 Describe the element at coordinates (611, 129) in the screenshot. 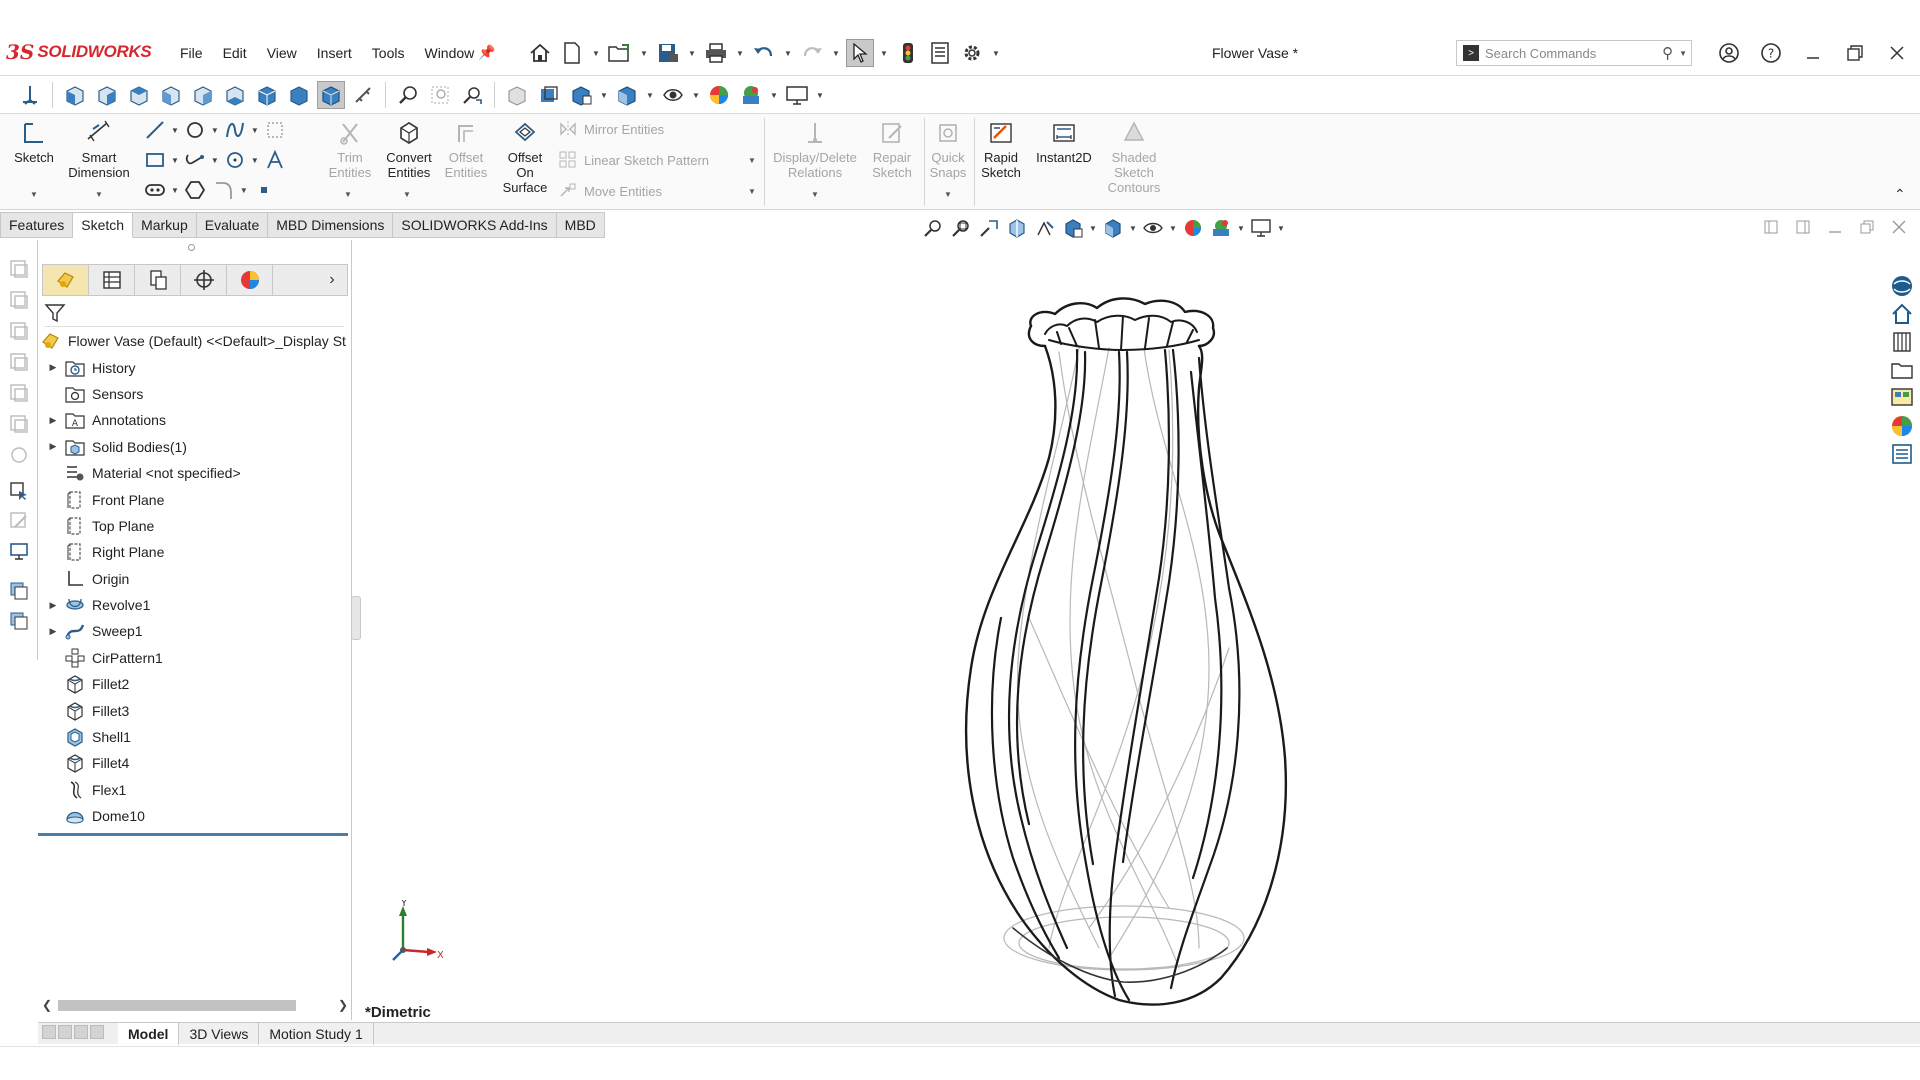

I see `mirror-entities-button: Mirror Entities` at that location.